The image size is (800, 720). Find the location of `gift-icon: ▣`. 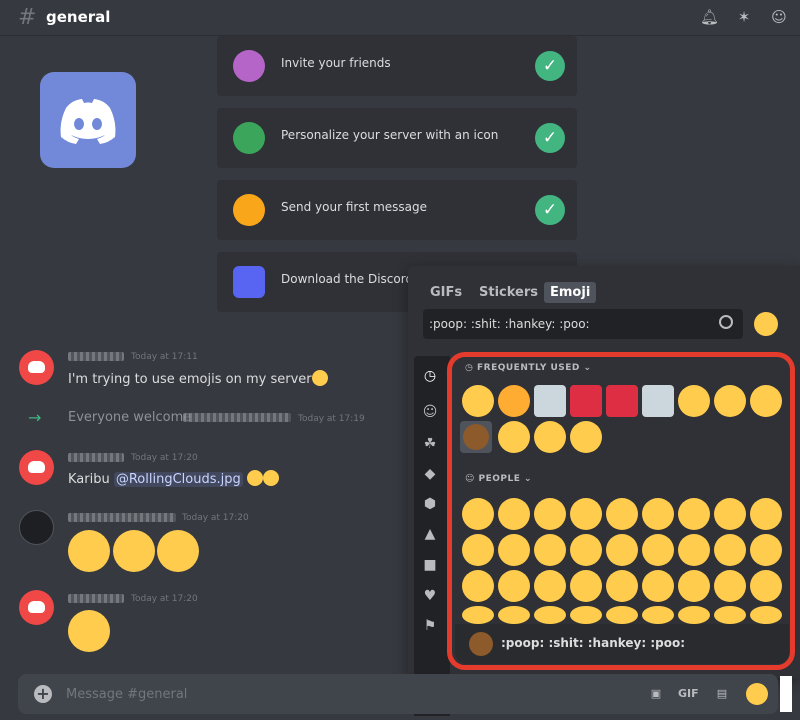

gift-icon: ▣ is located at coordinates (656, 694).